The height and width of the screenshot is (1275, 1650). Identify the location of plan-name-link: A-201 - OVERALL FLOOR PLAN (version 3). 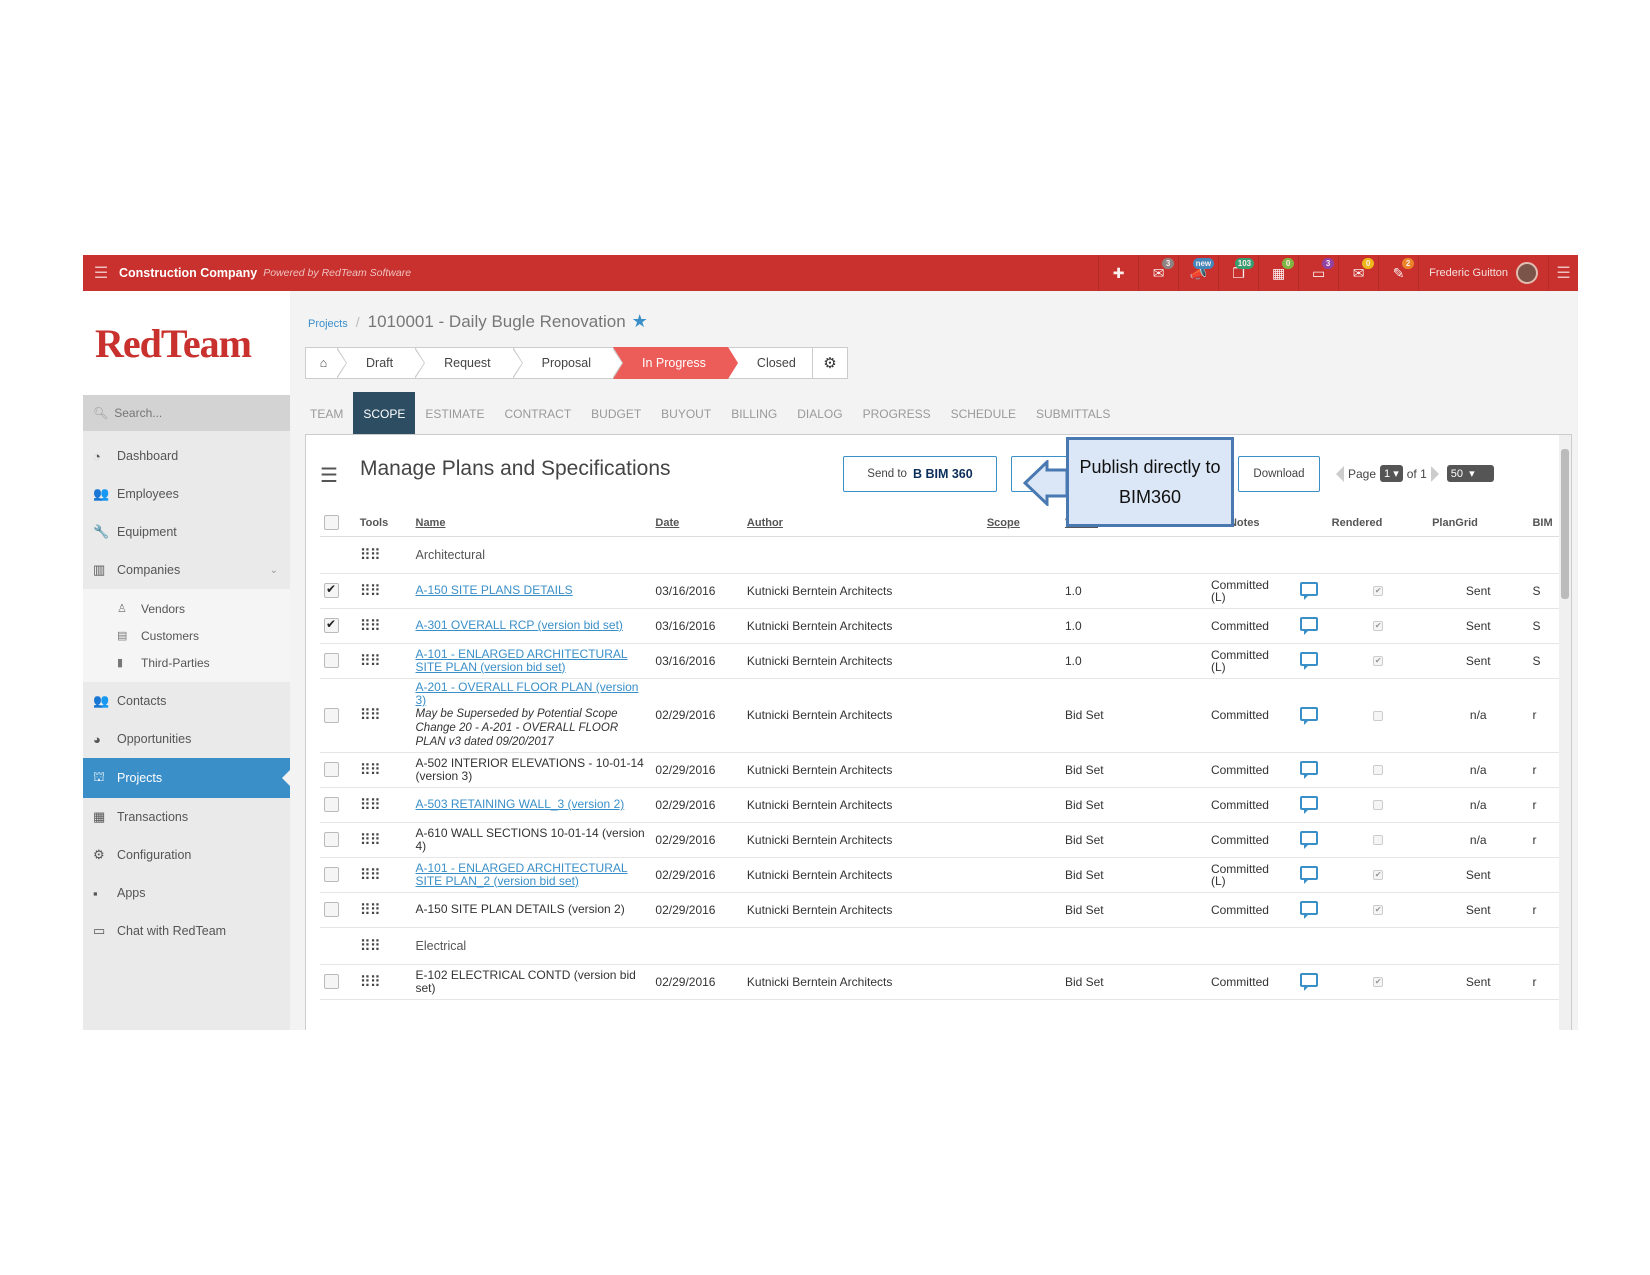
(527, 693).